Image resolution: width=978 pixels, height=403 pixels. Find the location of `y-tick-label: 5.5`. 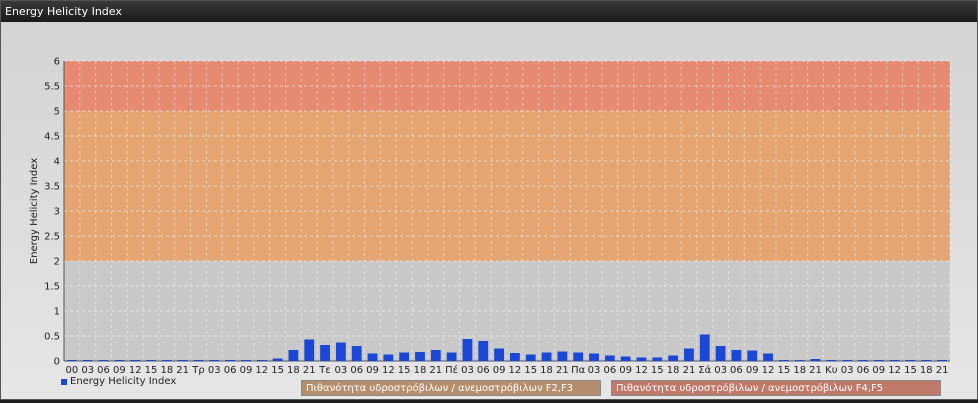

y-tick-label: 5.5 is located at coordinates (52, 87).